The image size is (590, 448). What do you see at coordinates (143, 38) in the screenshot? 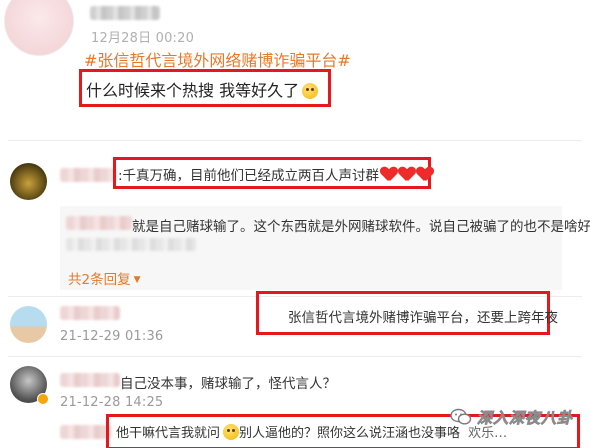
I see `post-timestamp: 12月28日 00:20` at bounding box center [143, 38].